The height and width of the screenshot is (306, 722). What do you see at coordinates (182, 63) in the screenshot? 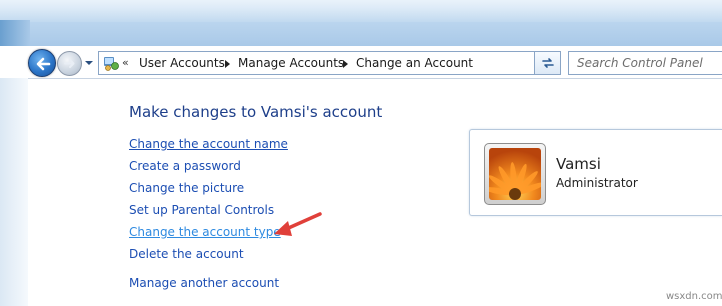
I see `breadcrumb-user-accounts: User Accounts` at bounding box center [182, 63].